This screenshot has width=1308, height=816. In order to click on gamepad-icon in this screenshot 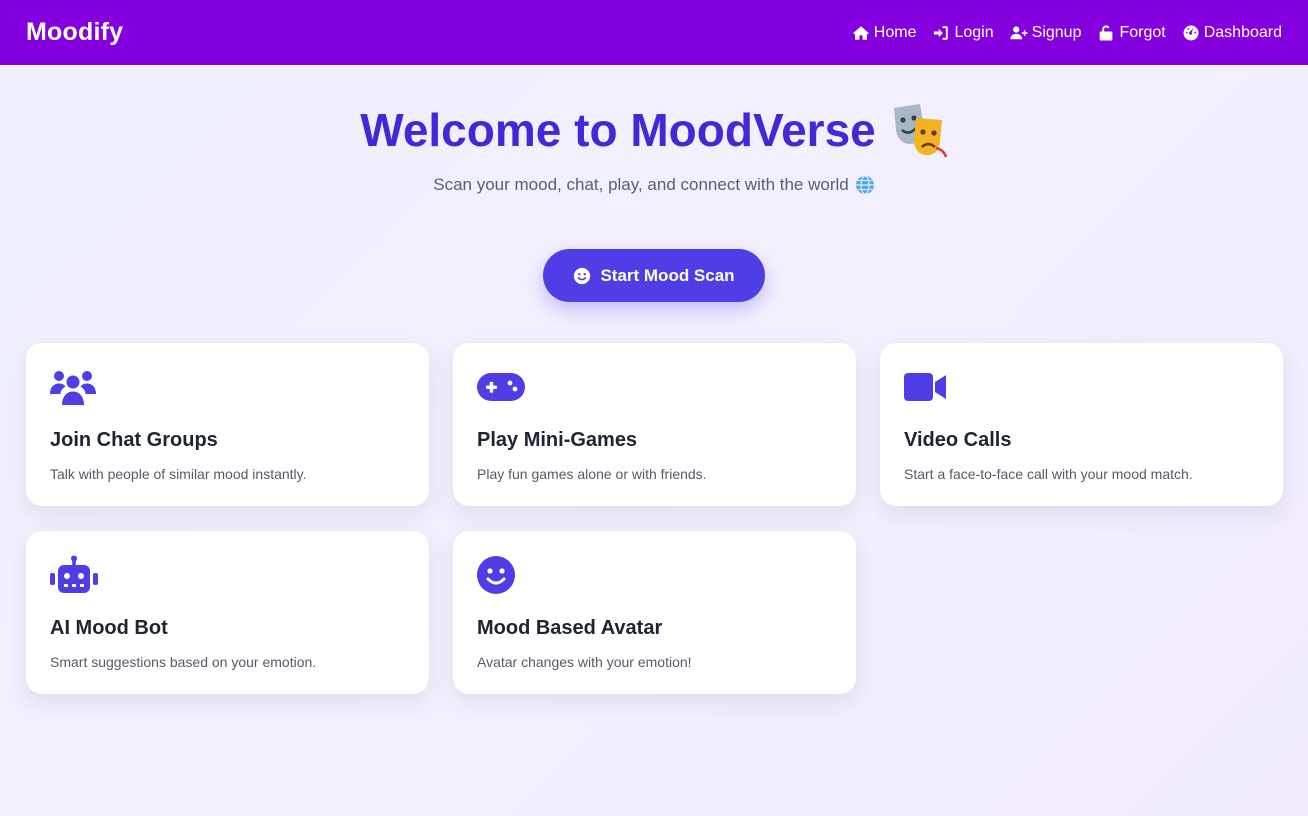, I will do `click(501, 387)`.